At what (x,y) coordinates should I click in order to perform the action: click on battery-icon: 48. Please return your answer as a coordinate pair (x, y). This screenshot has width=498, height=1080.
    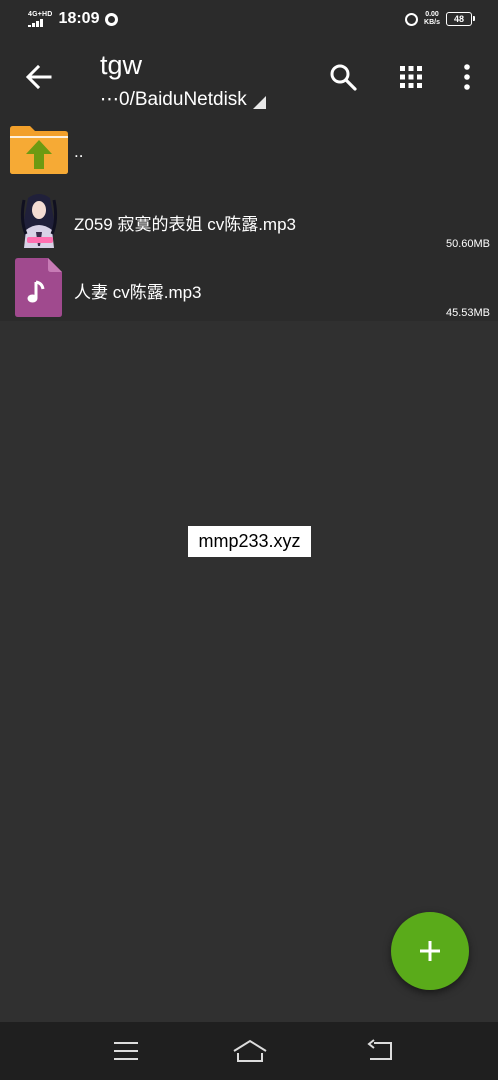
    Looking at the image, I should click on (460, 19).